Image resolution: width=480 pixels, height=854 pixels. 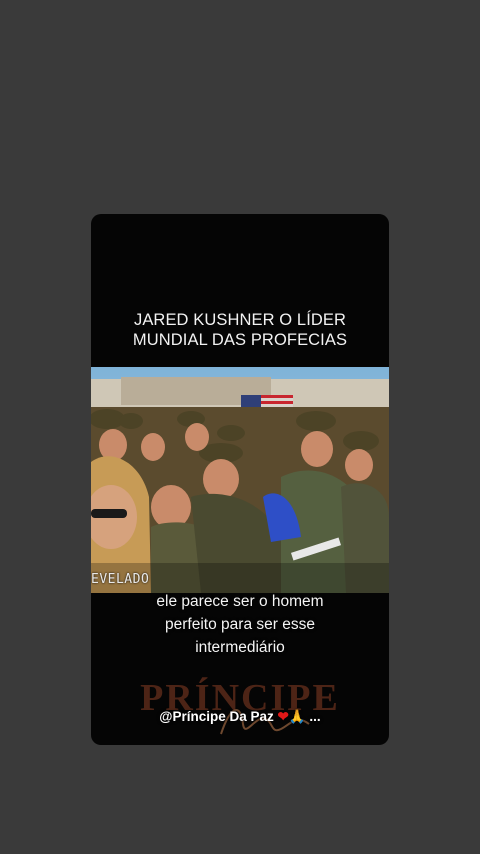 I want to click on author-handle: @Príncipe Da Paz, so click(x=216, y=716).